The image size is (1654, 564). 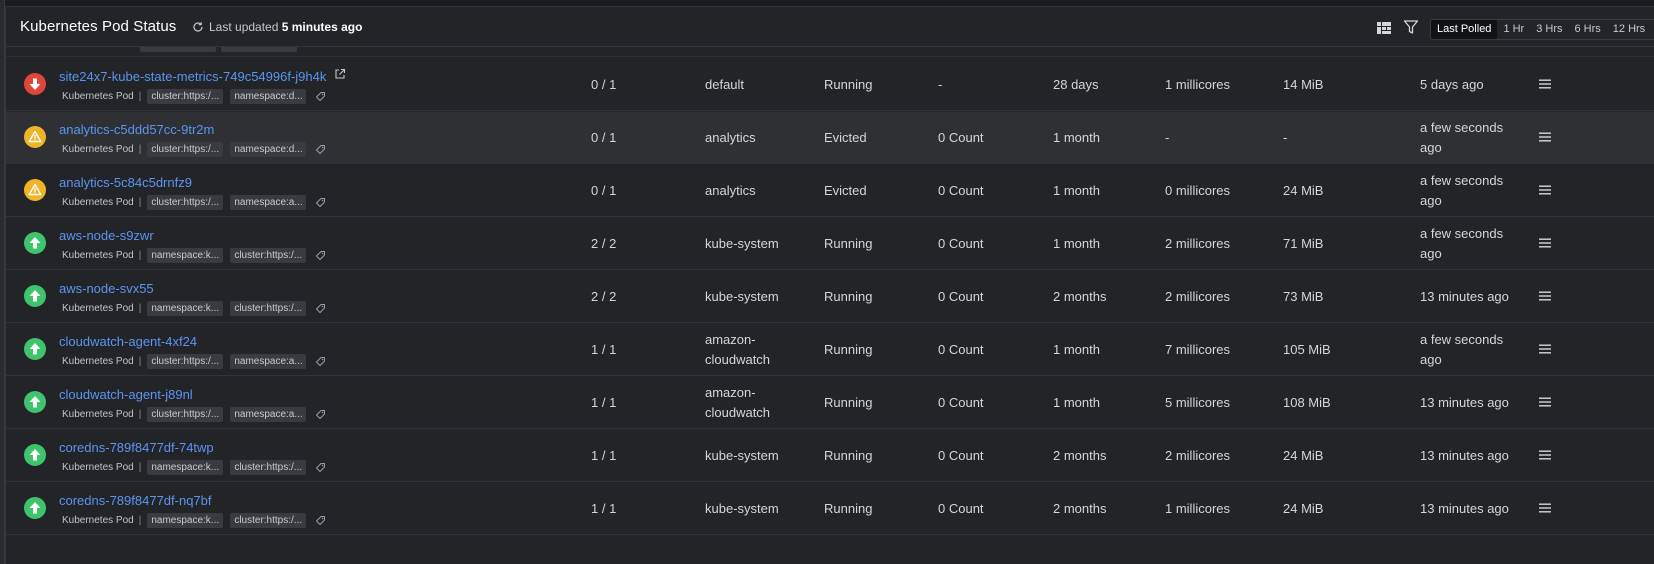 I want to click on layout-icon, so click(x=1384, y=28).